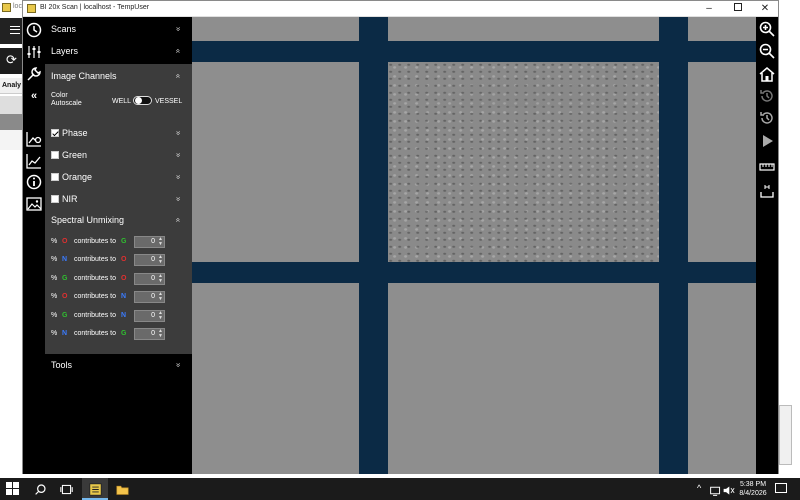  What do you see at coordinates (34, 139) in the screenshot?
I see `chart-settings-icon` at bounding box center [34, 139].